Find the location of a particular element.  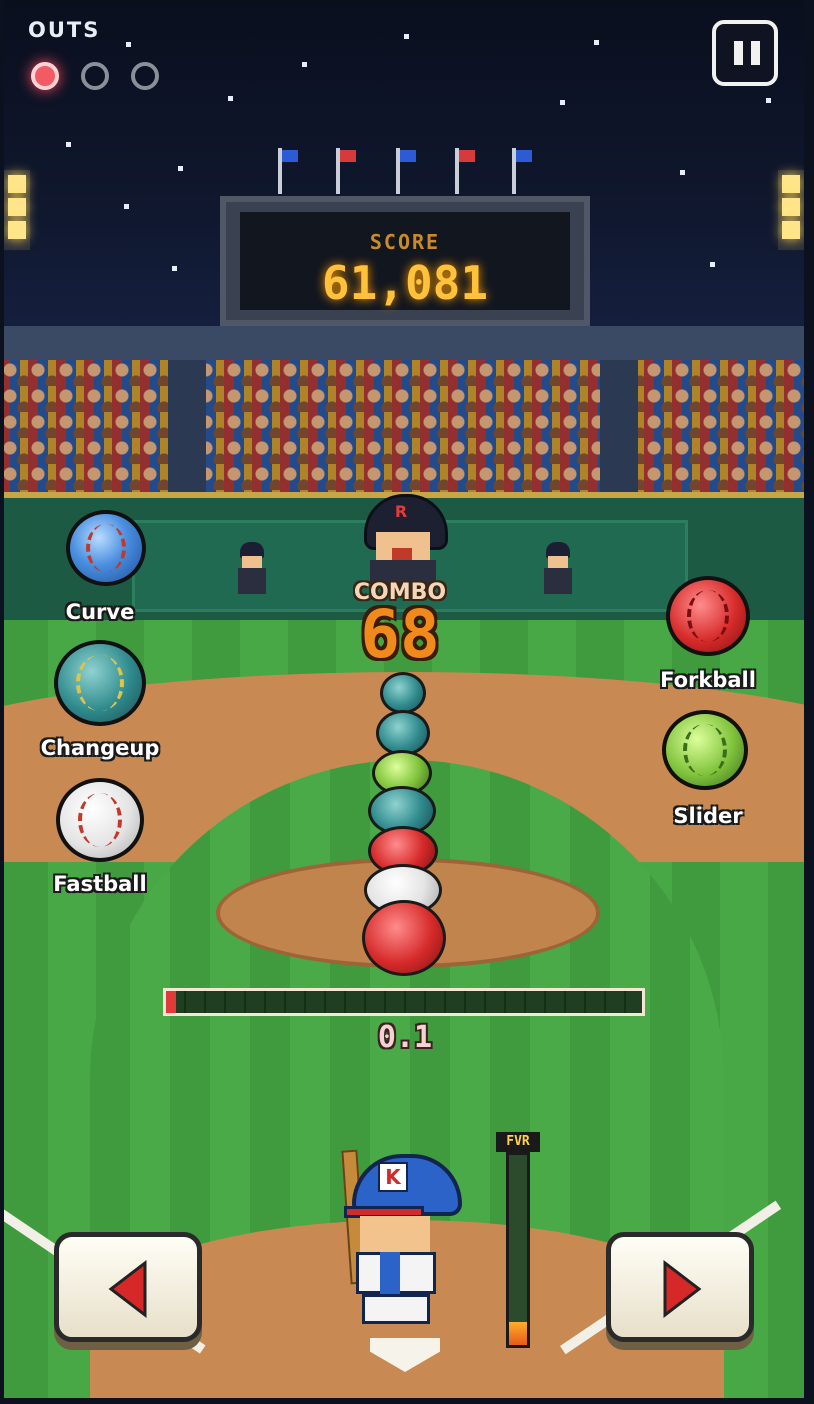

pitch-label-slider: Slider is located at coordinates (708, 816).